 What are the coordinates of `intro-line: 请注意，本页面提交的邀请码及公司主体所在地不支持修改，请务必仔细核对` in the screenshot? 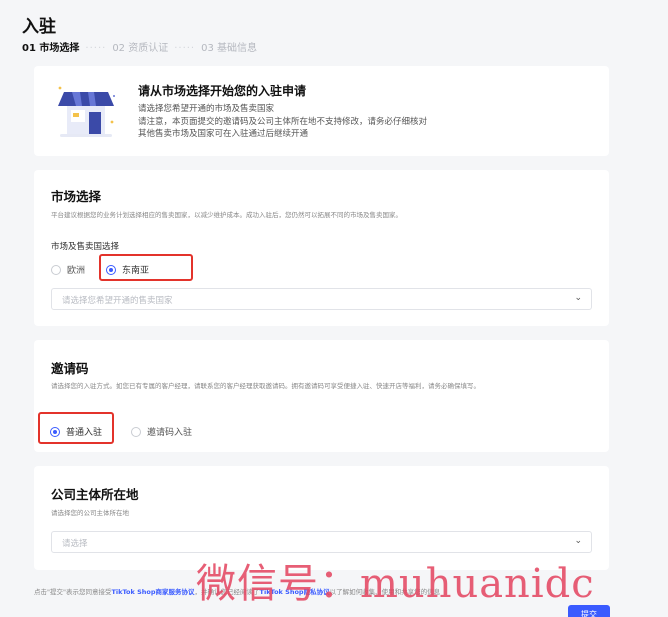 It's located at (283, 121).